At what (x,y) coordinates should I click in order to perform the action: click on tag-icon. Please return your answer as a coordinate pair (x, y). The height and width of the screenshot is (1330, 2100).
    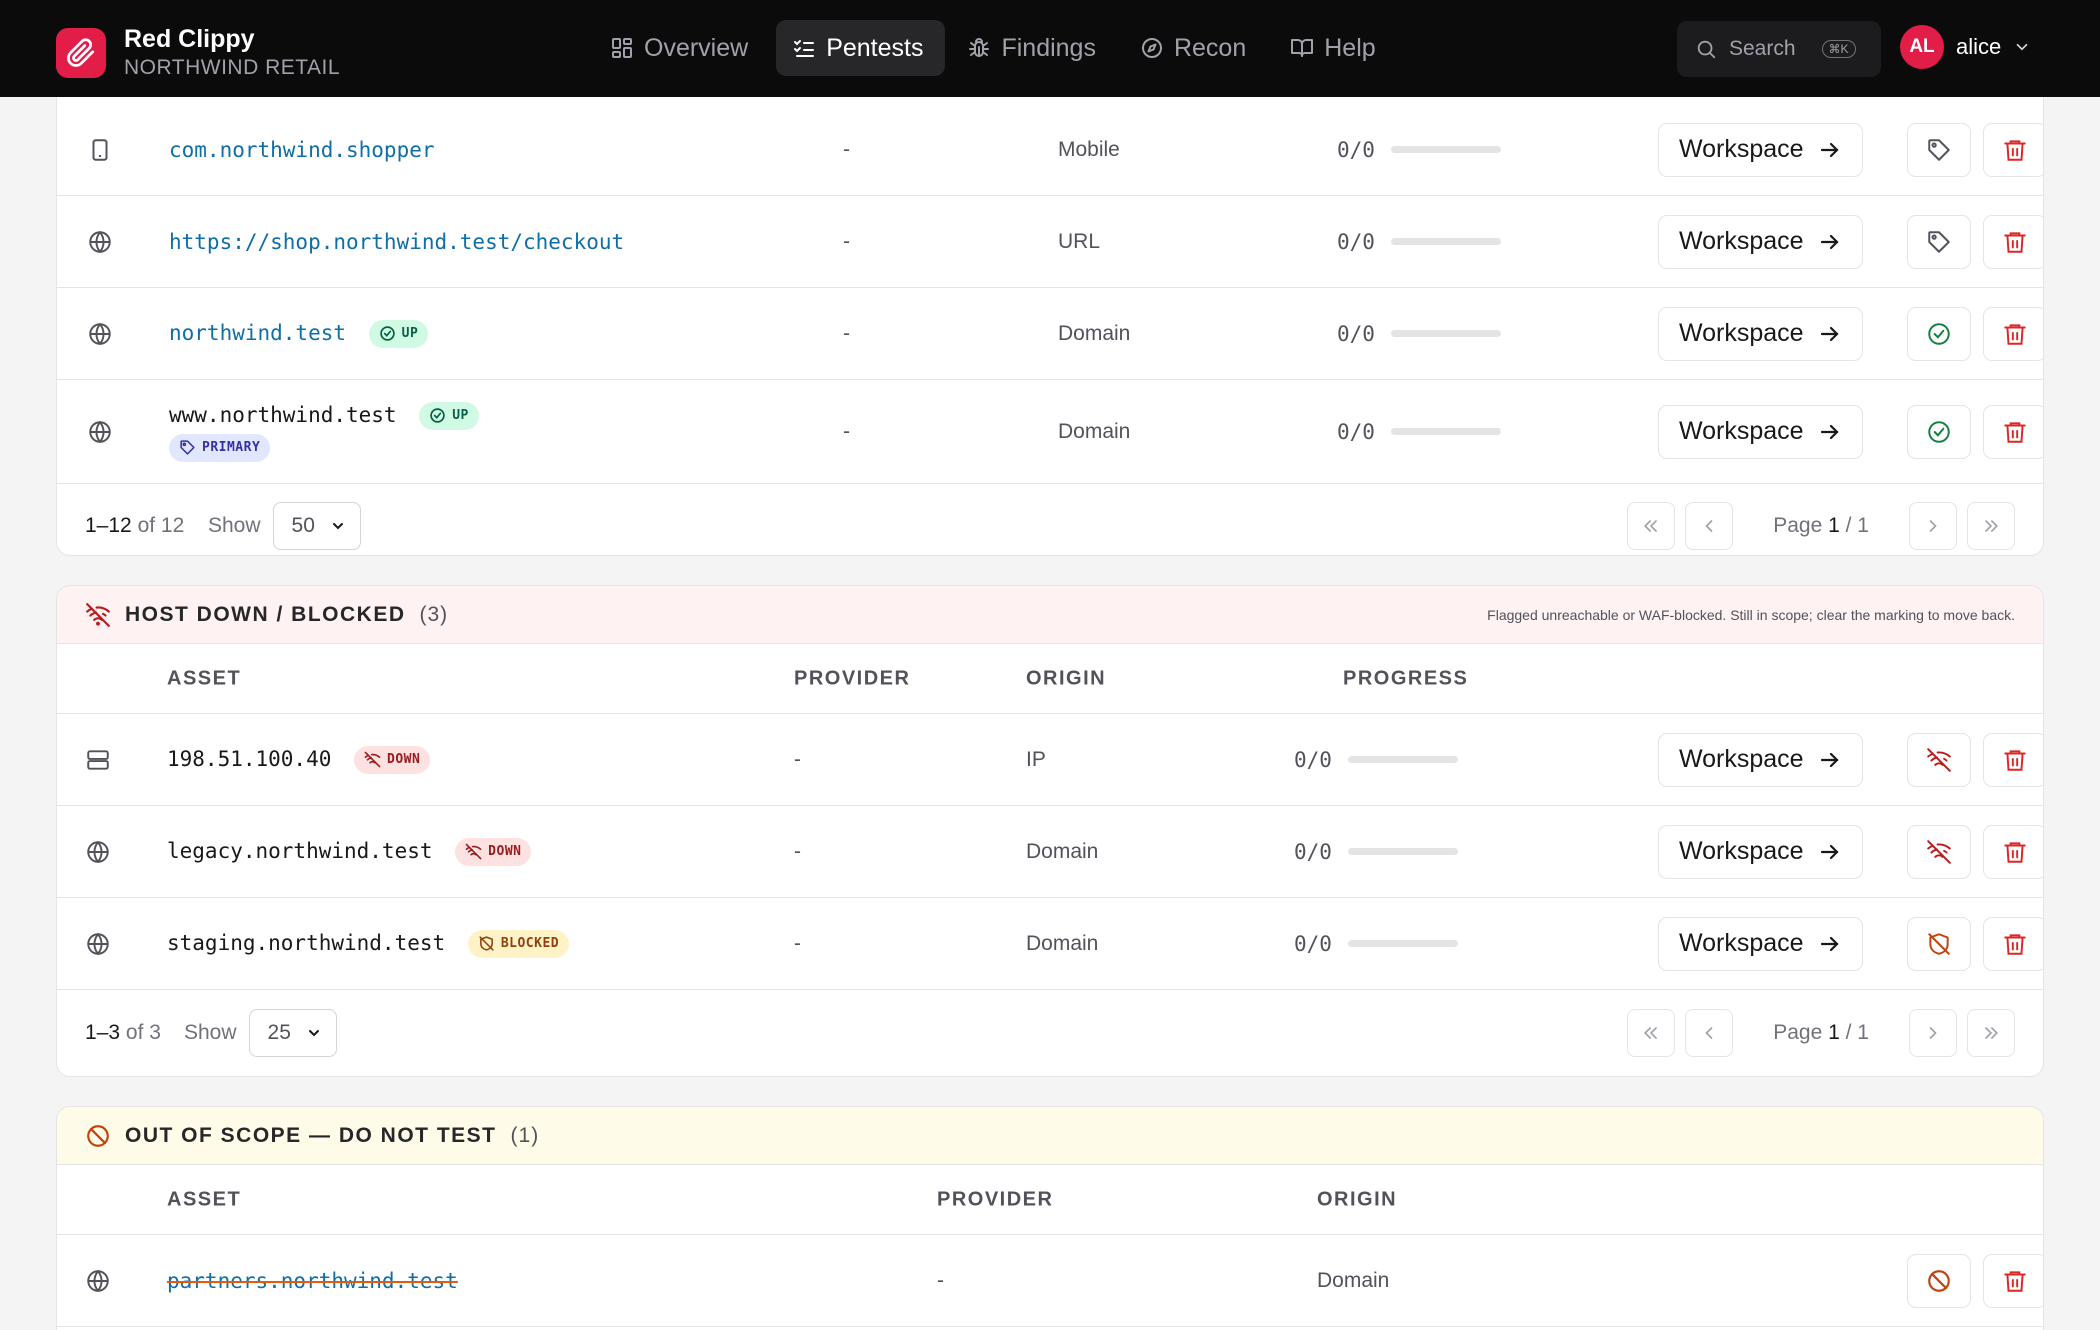
    Looking at the image, I should click on (1939, 149).